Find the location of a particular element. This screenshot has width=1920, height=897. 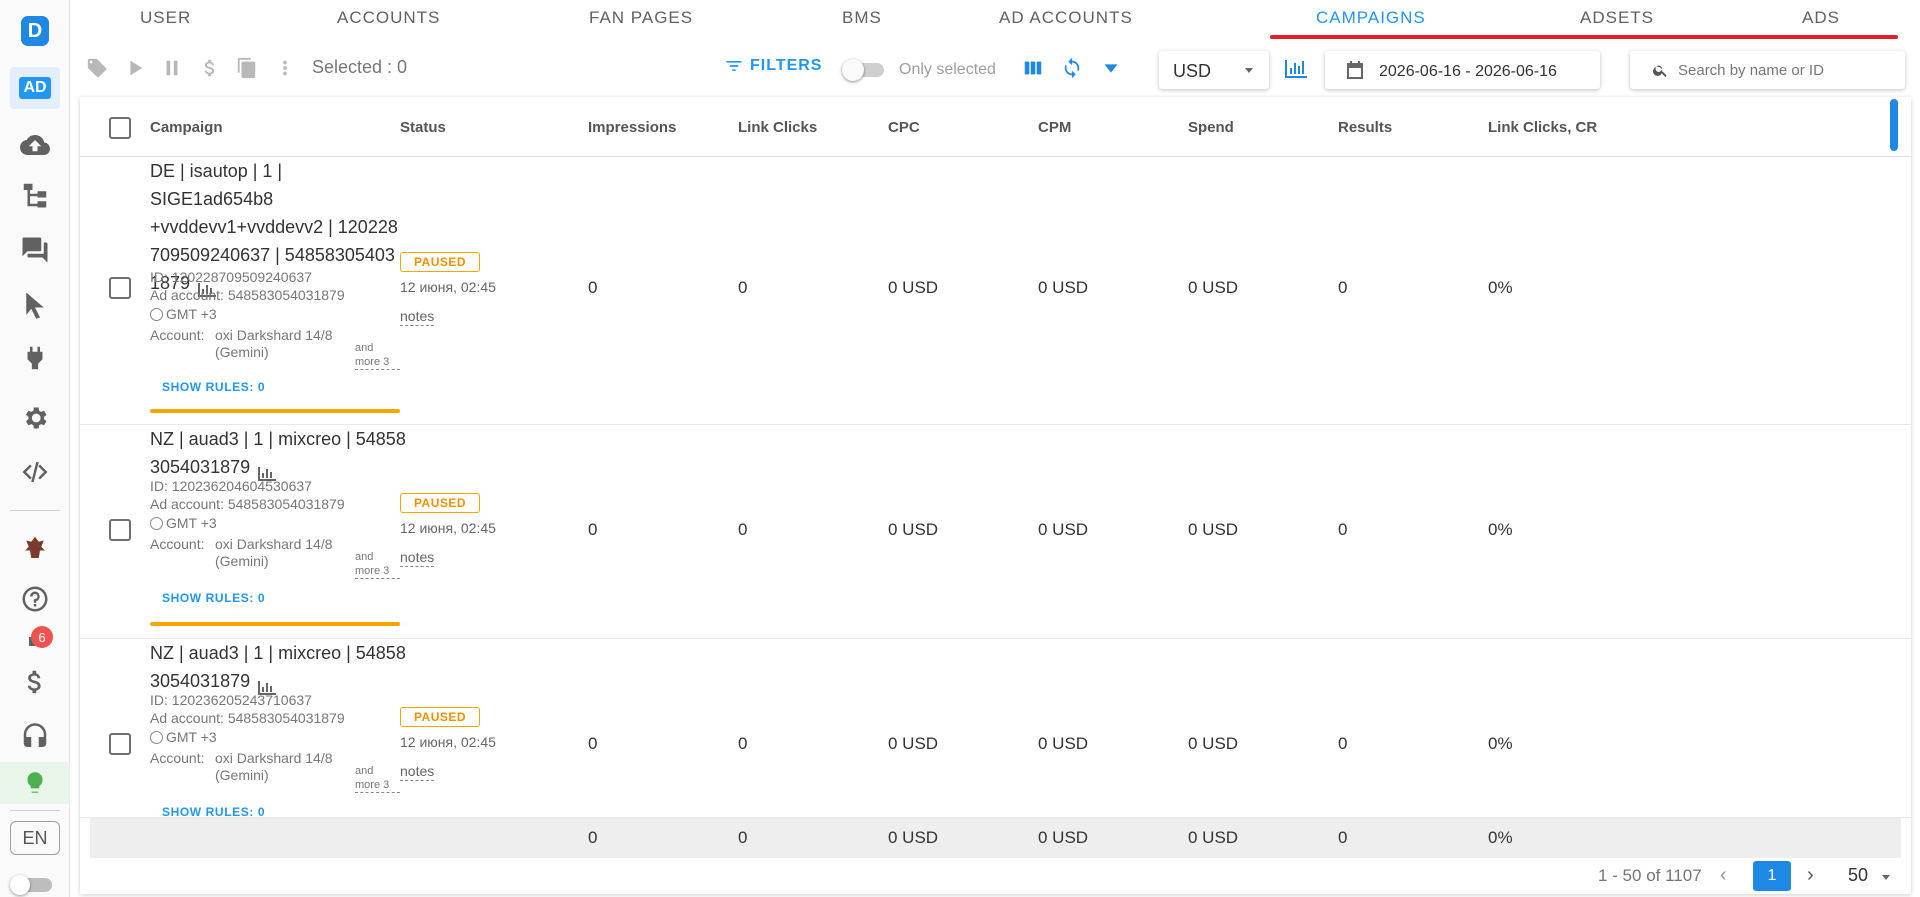

vertical-scrollbar is located at coordinates (1894, 125).